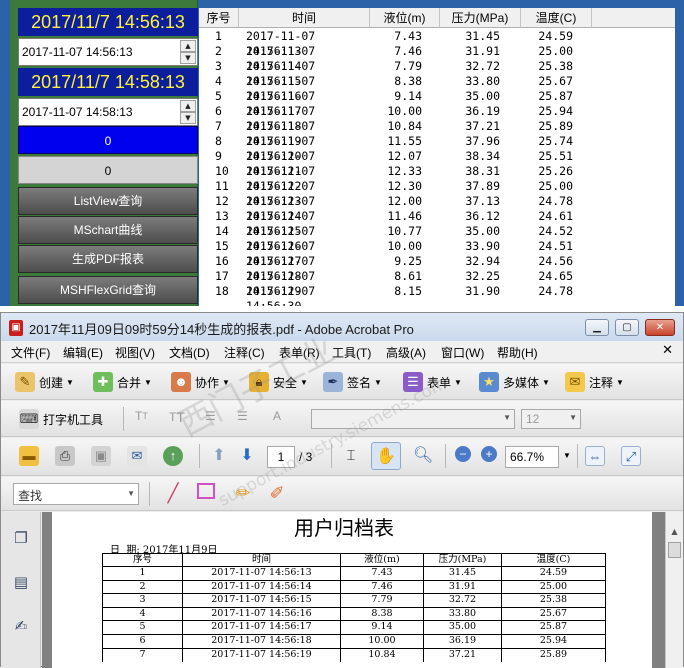  Describe the element at coordinates (70, 382) in the screenshot. I see `dropdown-arrow-icon: ▼` at that location.